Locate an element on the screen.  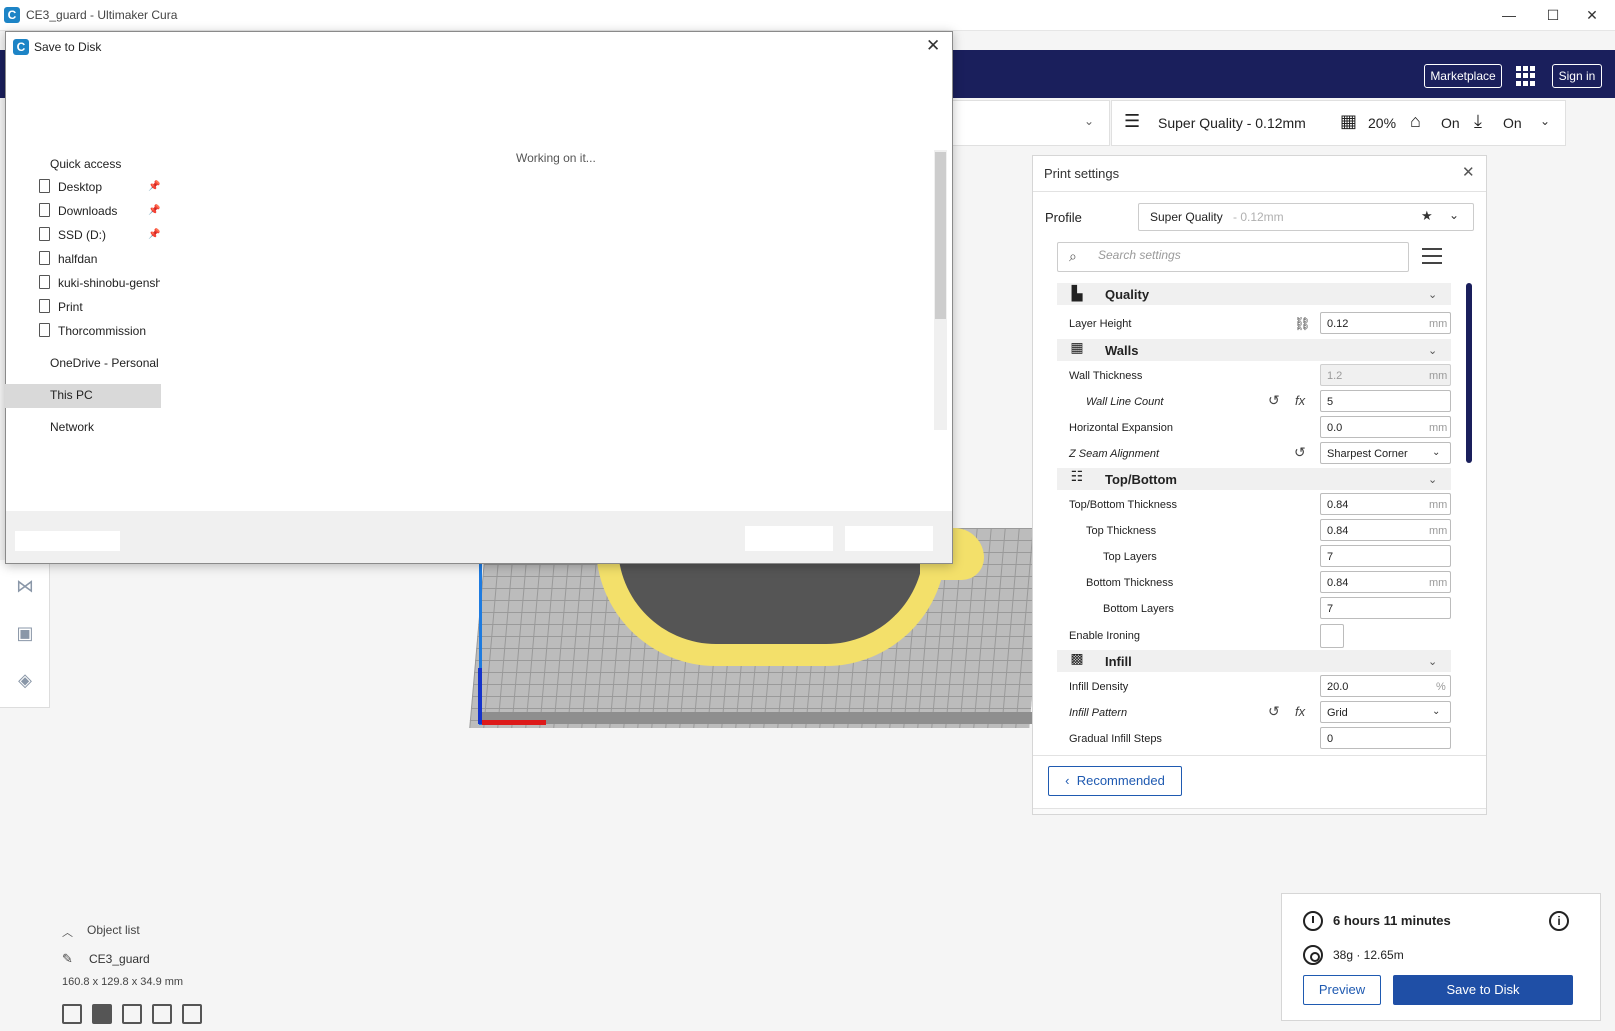
pin-icon: 📌 is located at coordinates (154, 210).